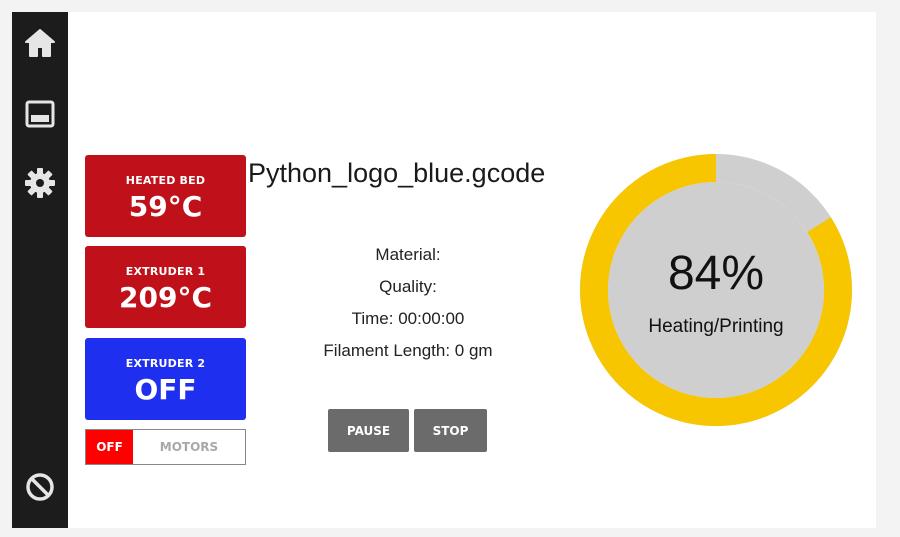 The height and width of the screenshot is (537, 900). Describe the element at coordinates (397, 173) in the screenshot. I see `job-filename: Python_logo_blue.gcode` at that location.